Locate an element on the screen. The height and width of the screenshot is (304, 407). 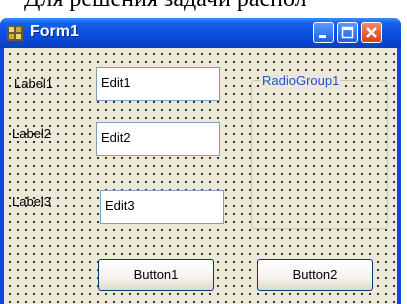
edit2-field: Edit2 is located at coordinates (158, 139).